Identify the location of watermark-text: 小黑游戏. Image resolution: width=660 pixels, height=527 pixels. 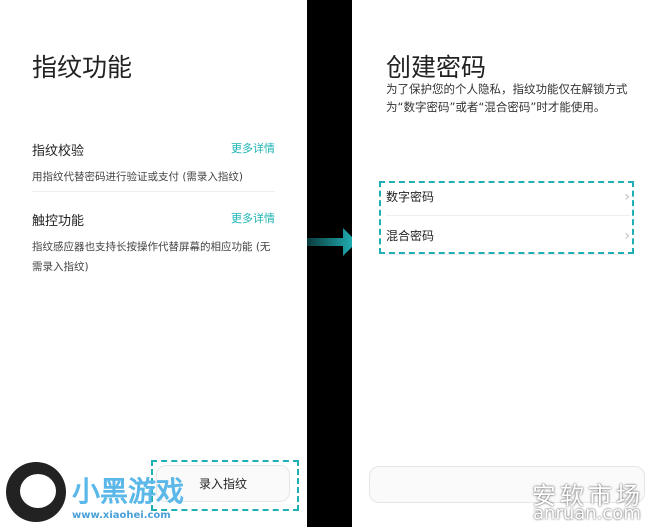
(128, 491).